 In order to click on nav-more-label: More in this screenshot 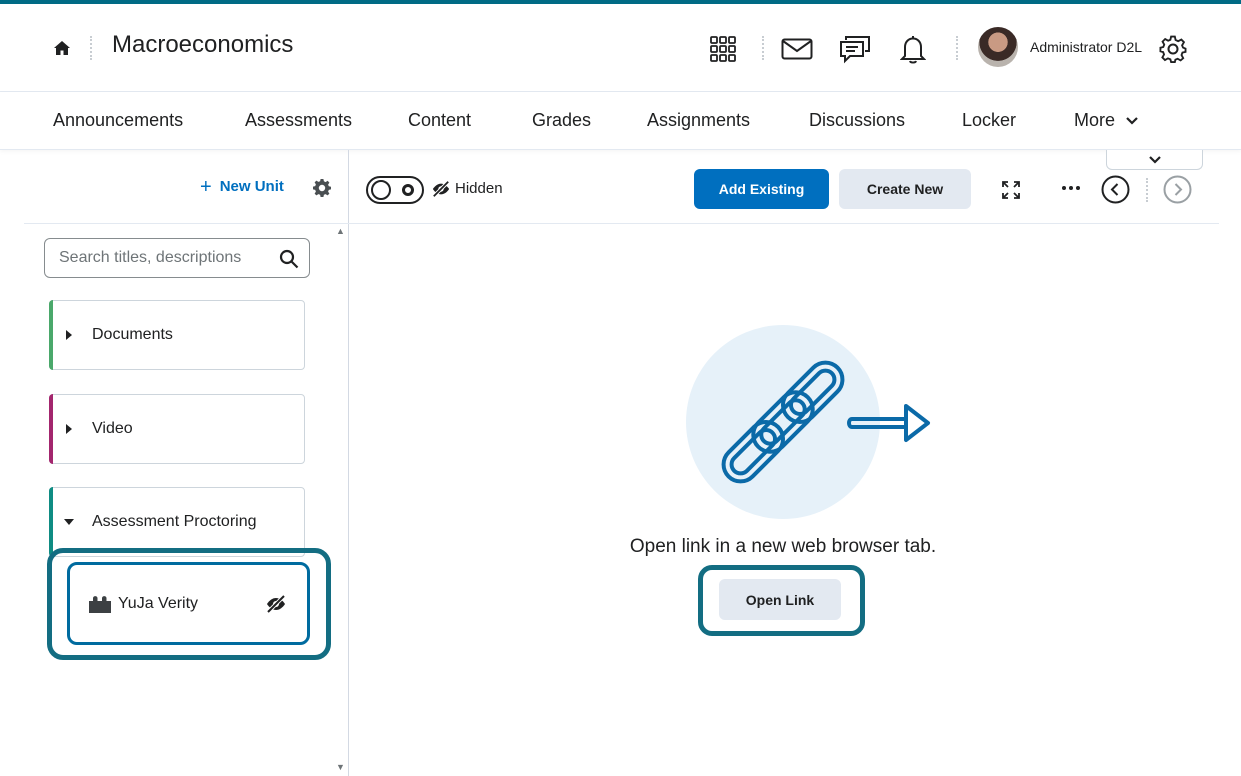, I will do `click(1095, 120)`.